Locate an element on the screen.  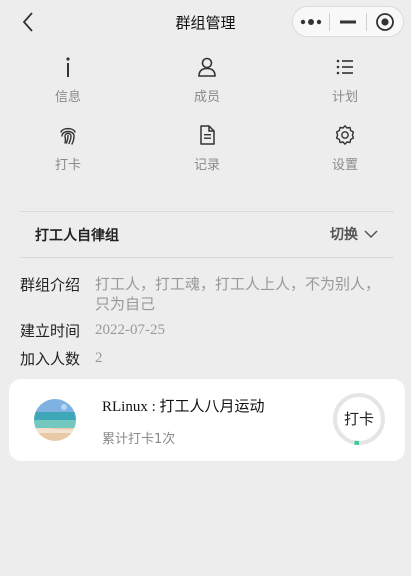
user-icon is located at coordinates (207, 67).